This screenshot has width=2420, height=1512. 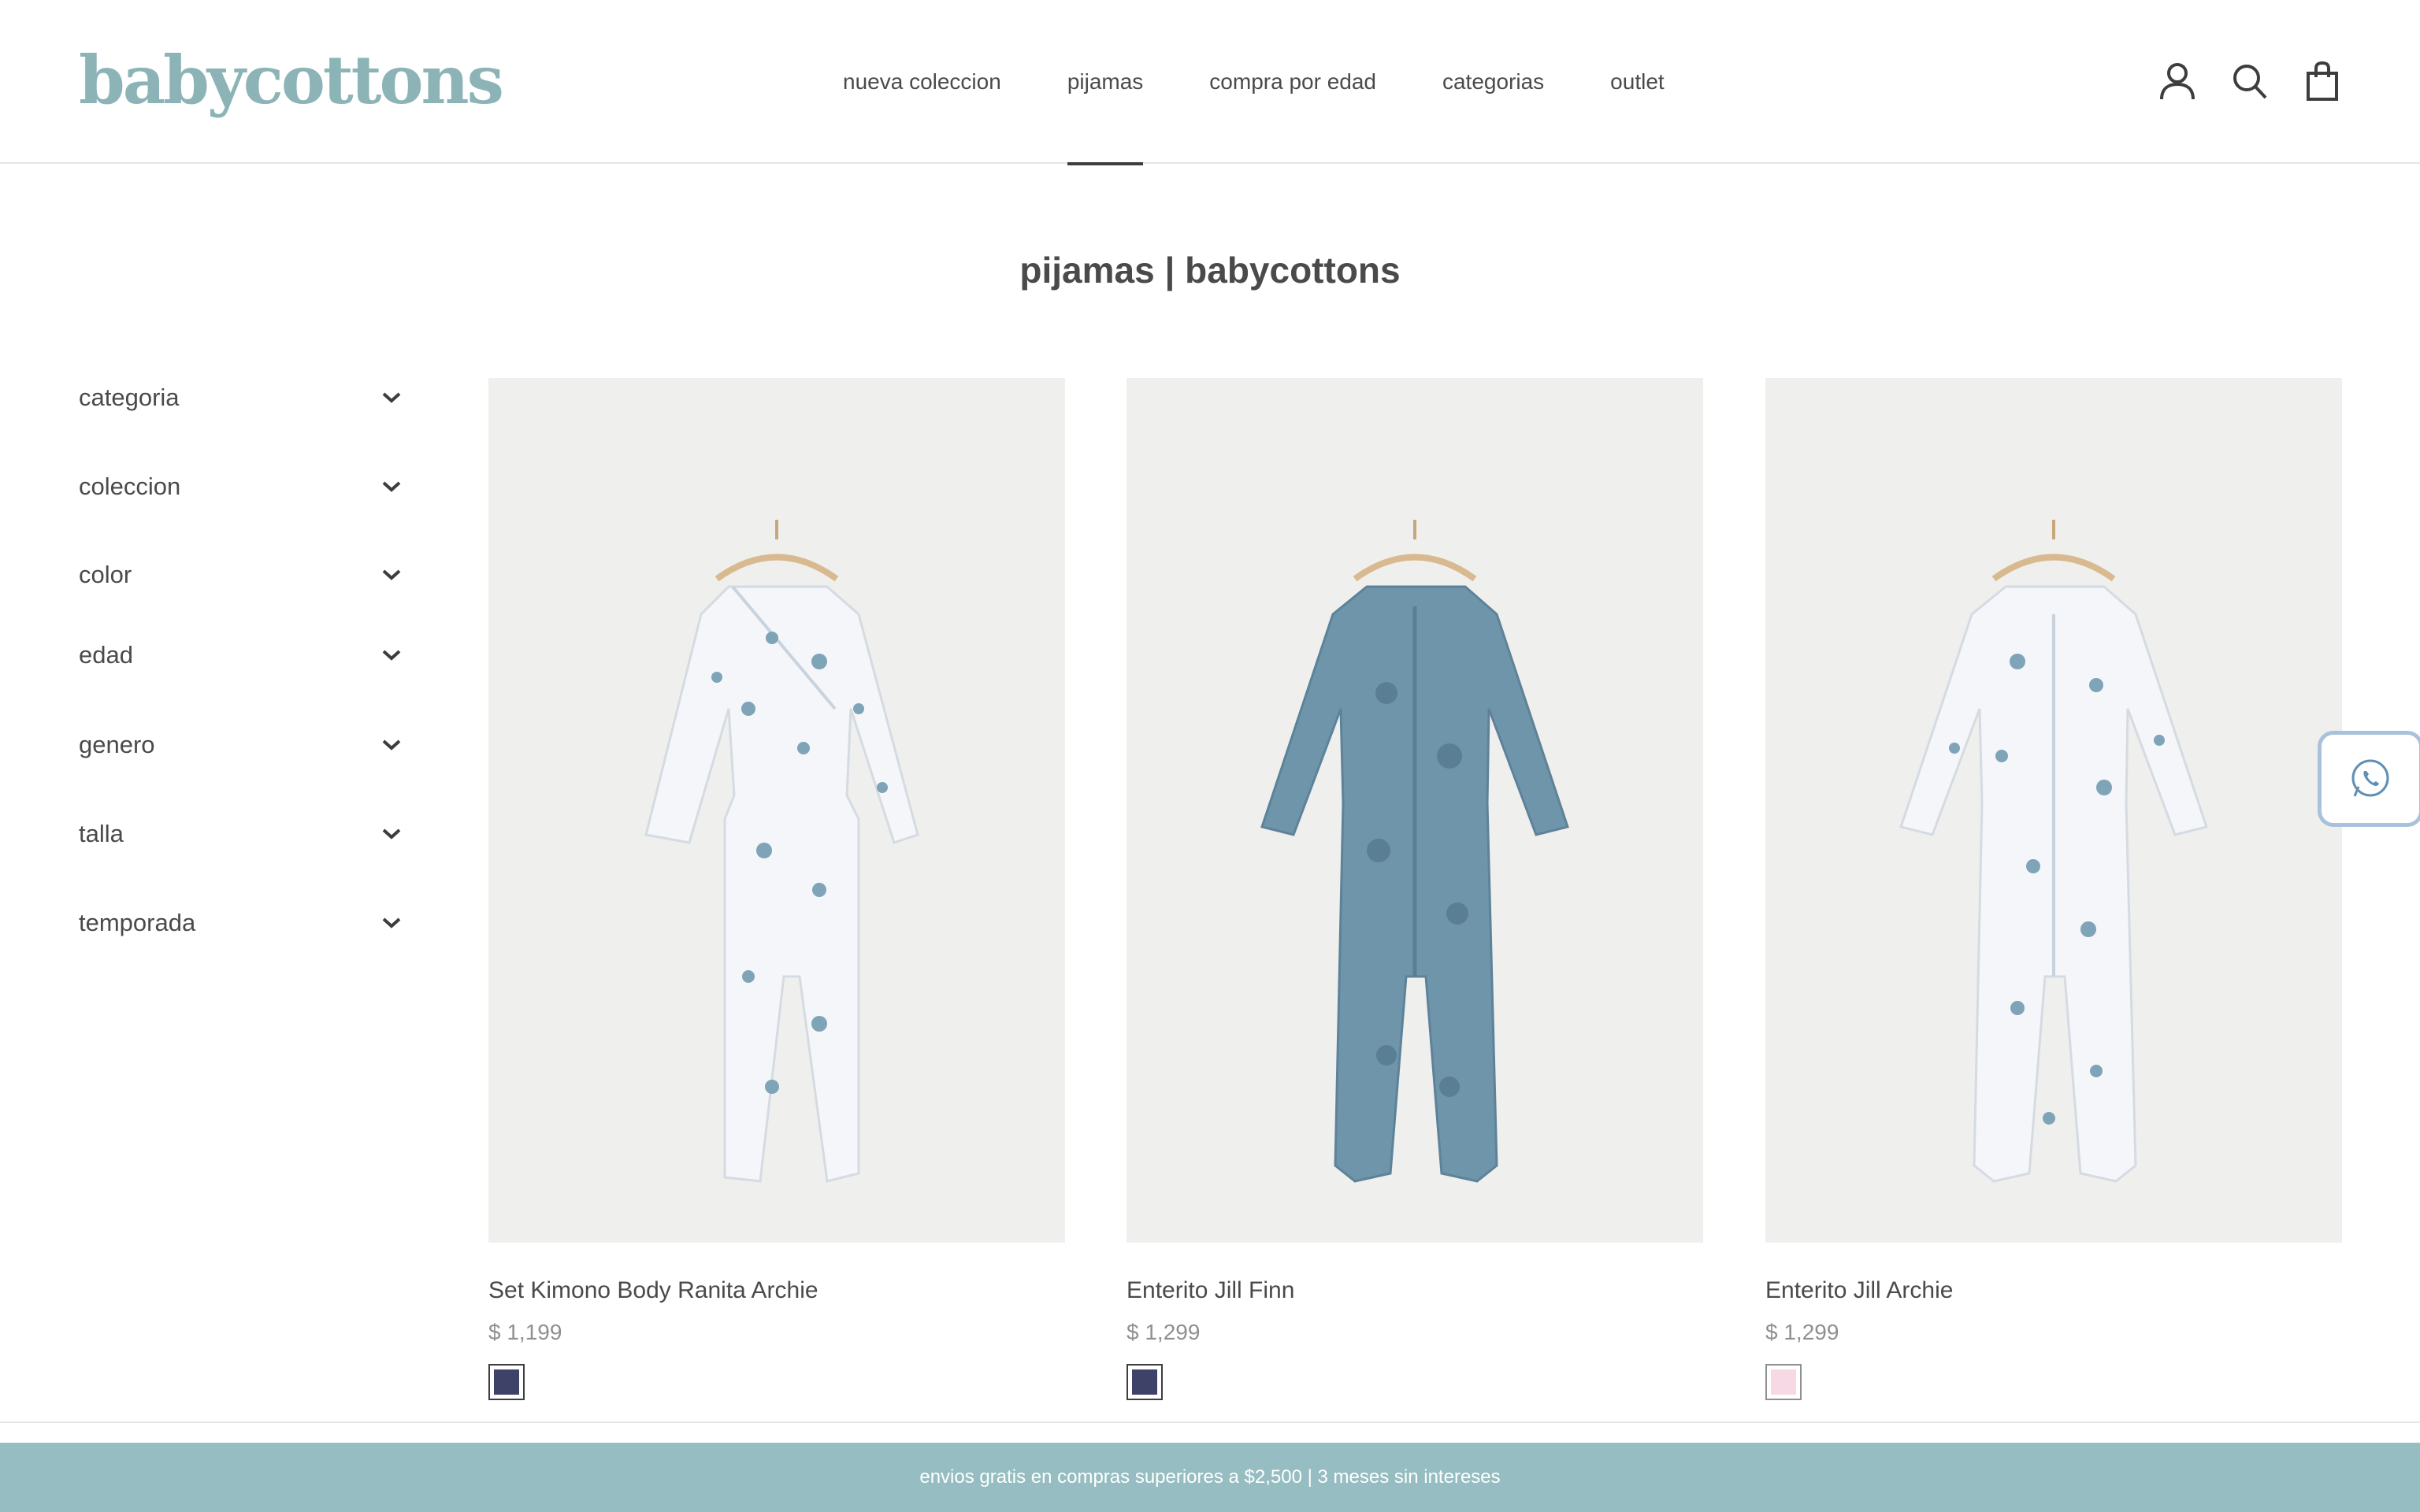 I want to click on nav-item-outlet: outlet, so click(x=1637, y=82).